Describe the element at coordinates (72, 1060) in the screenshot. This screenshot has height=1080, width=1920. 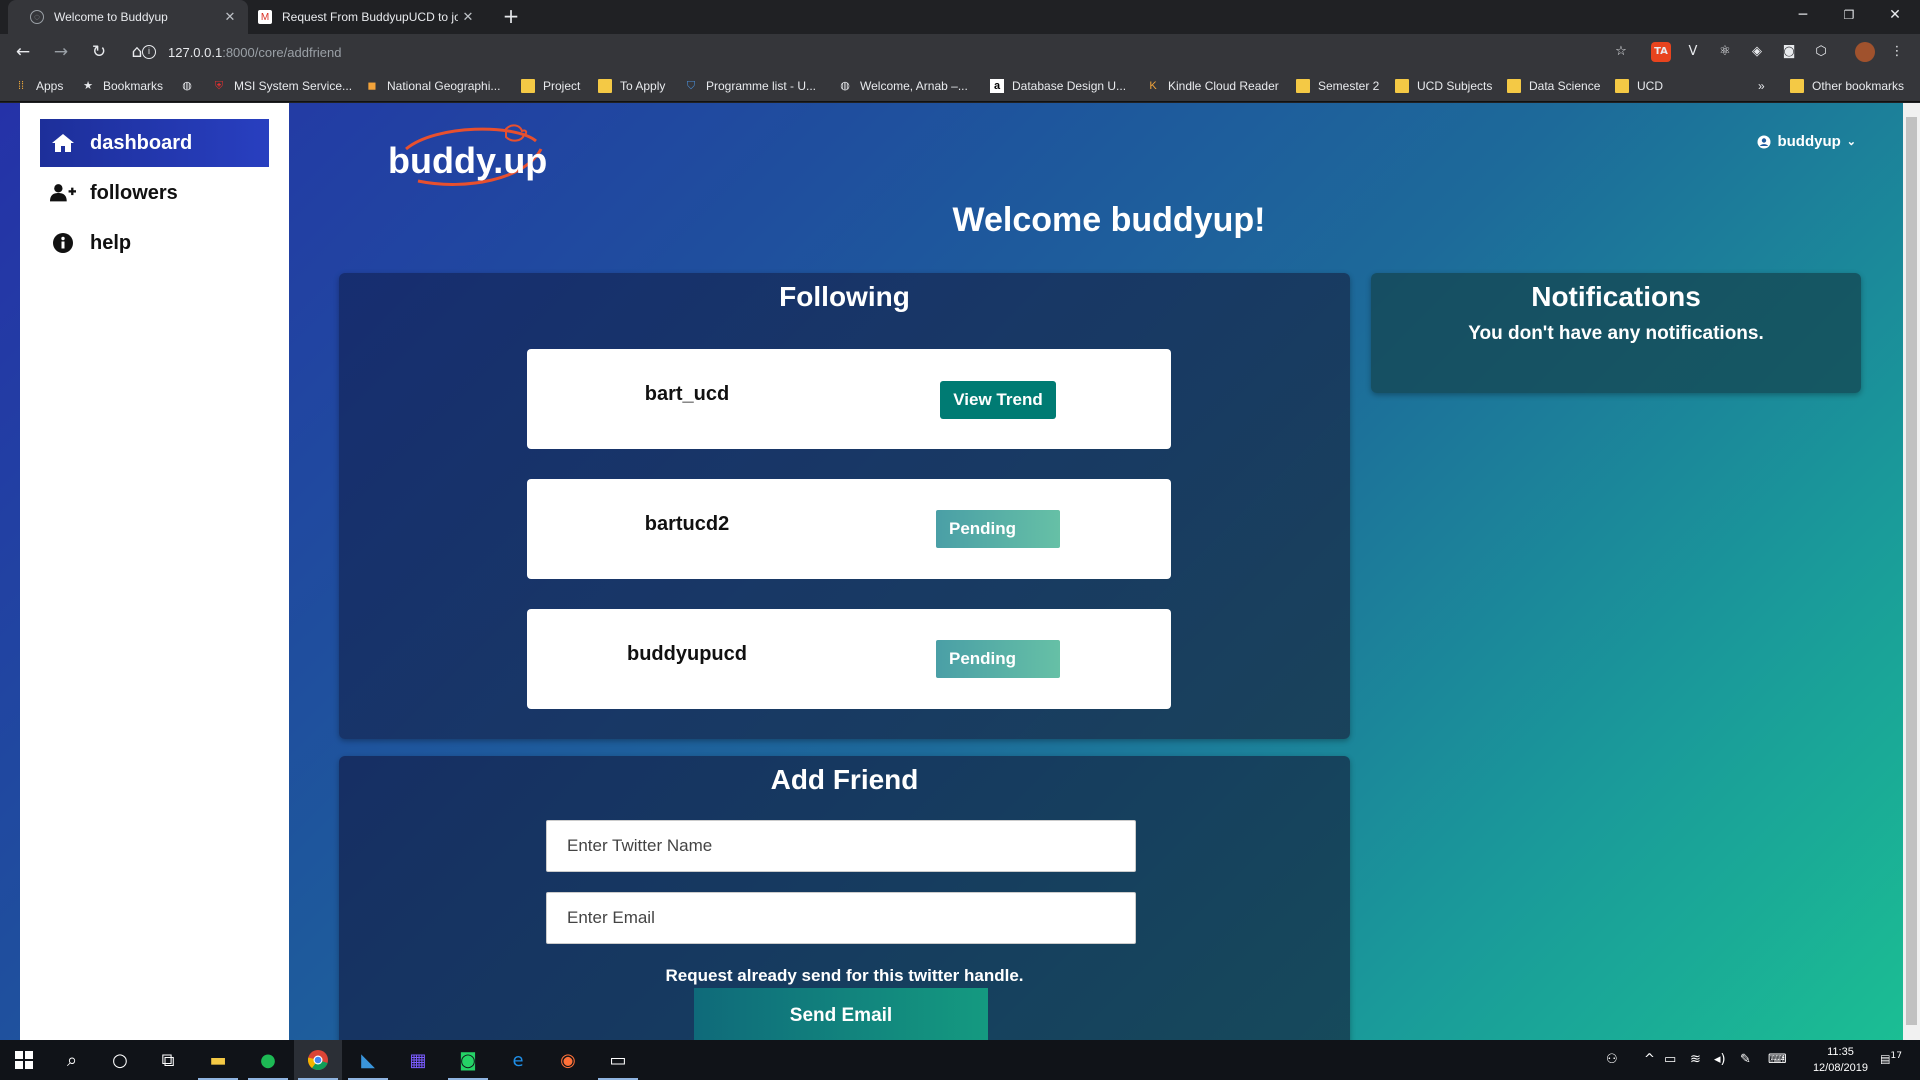
I see `search-icon: ⌕` at that location.